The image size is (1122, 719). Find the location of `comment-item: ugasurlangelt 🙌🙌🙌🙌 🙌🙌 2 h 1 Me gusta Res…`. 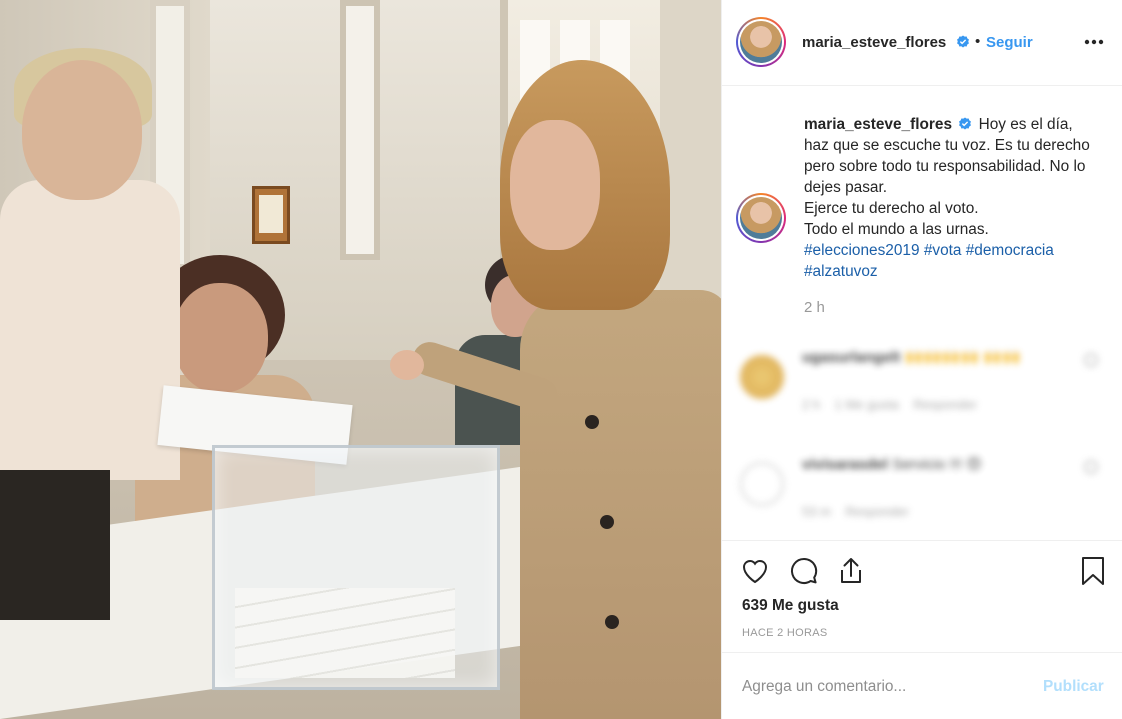

comment-item: ugasurlangelt 🙌🙌🙌🙌 🙌🙌 2 h 1 Me gusta Res… is located at coordinates (926, 385).